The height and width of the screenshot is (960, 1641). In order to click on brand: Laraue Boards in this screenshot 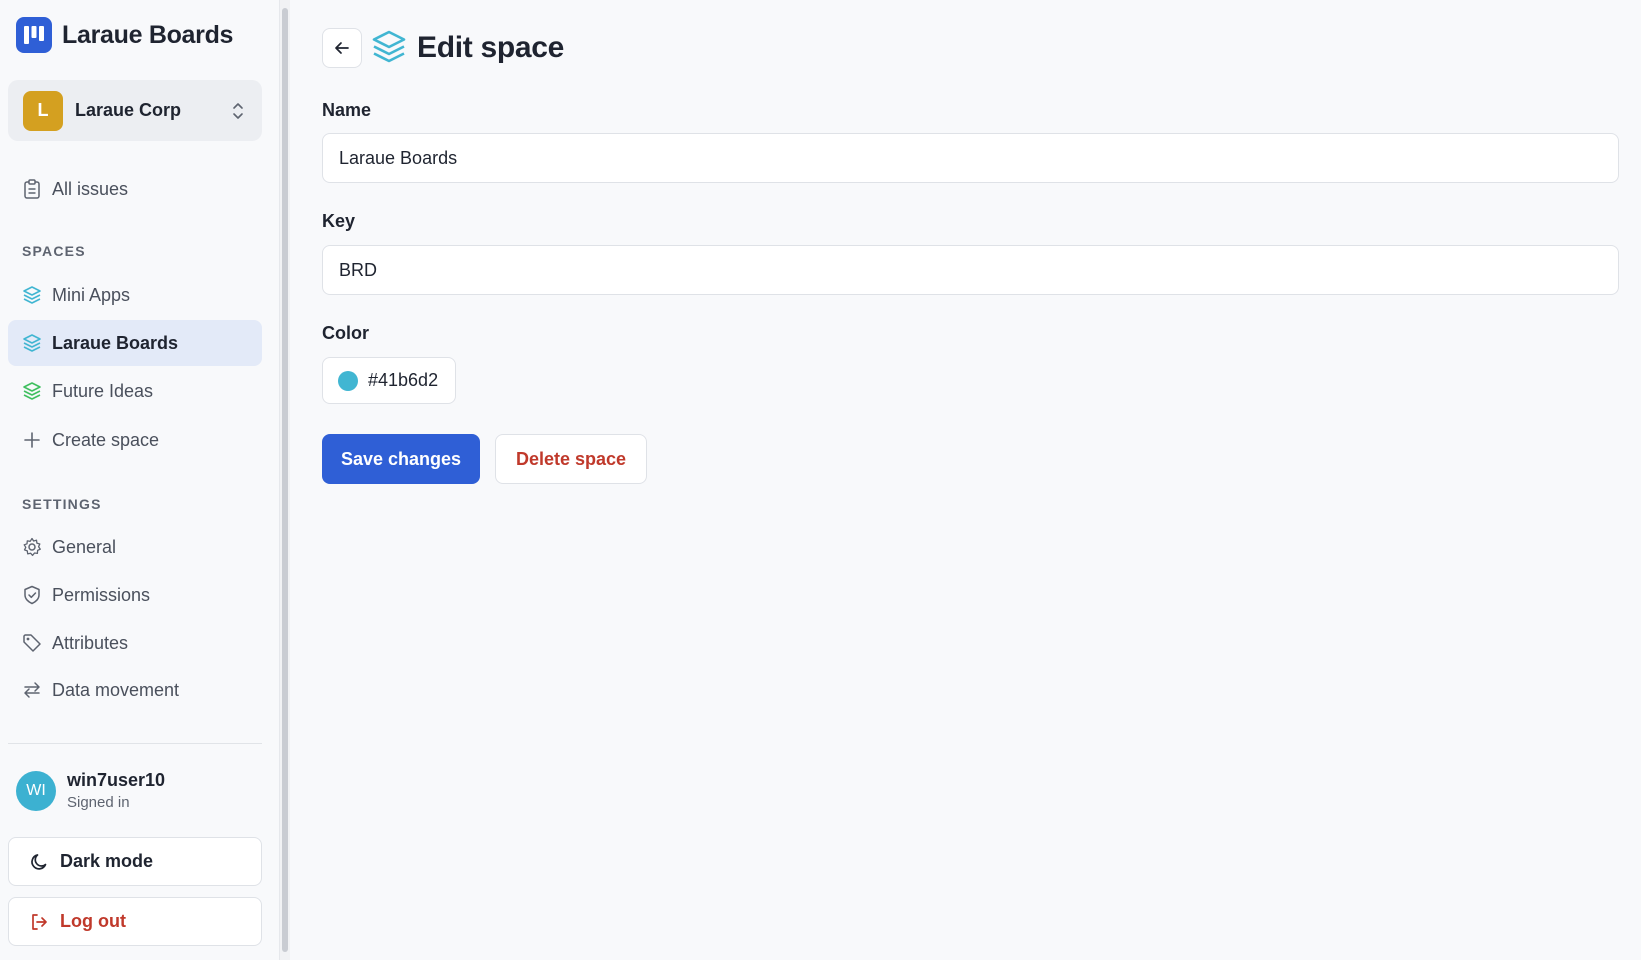, I will do `click(124, 35)`.